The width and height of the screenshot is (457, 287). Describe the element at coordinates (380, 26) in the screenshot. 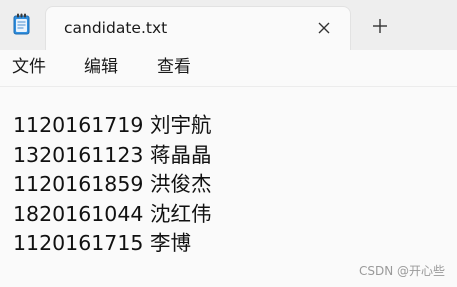

I see `plus-icon` at that location.